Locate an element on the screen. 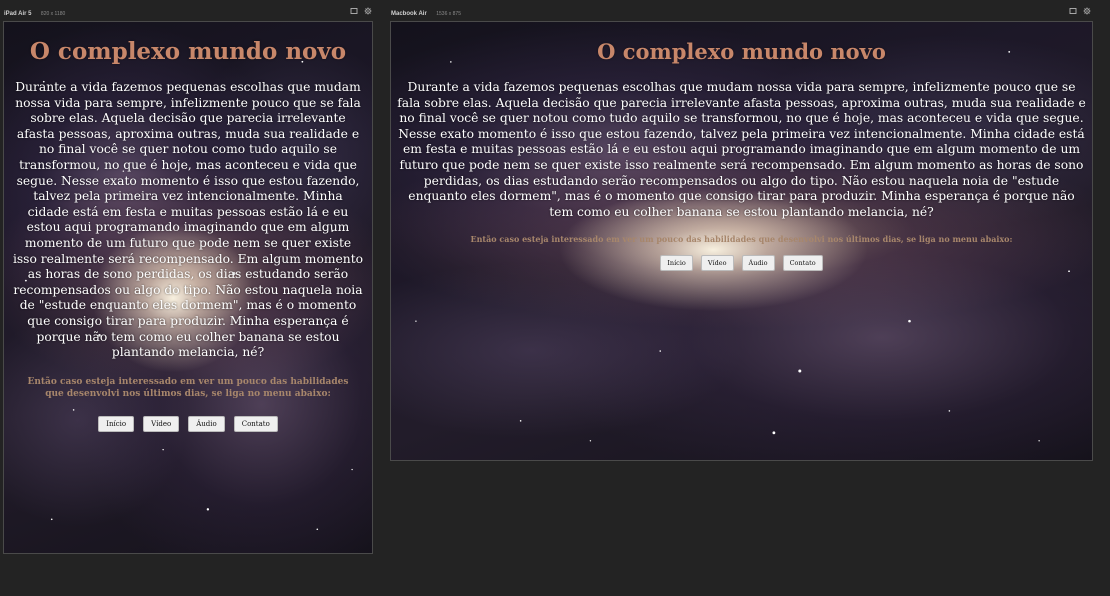 This screenshot has height=596, width=1110. device-dimensions: 820 x 1180 is located at coordinates (53, 14).